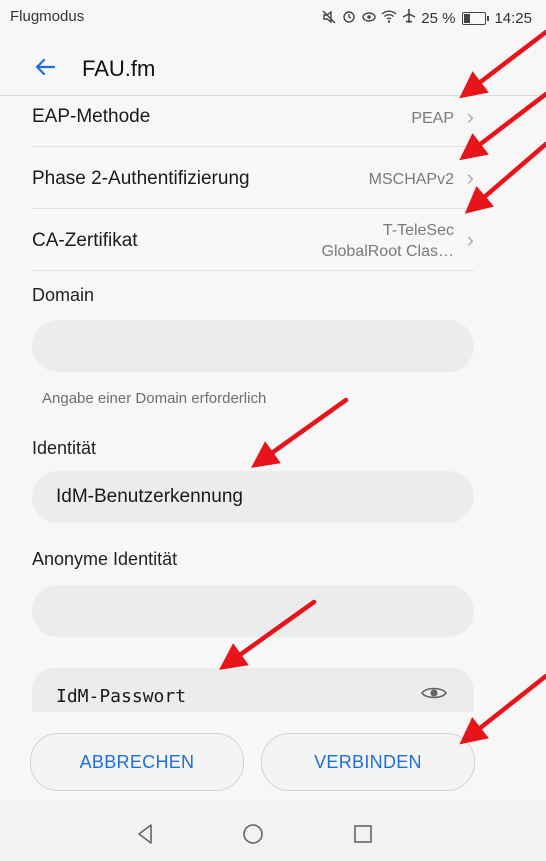 The height and width of the screenshot is (861, 546). I want to click on password-value: IdM-Passwort, so click(121, 696).